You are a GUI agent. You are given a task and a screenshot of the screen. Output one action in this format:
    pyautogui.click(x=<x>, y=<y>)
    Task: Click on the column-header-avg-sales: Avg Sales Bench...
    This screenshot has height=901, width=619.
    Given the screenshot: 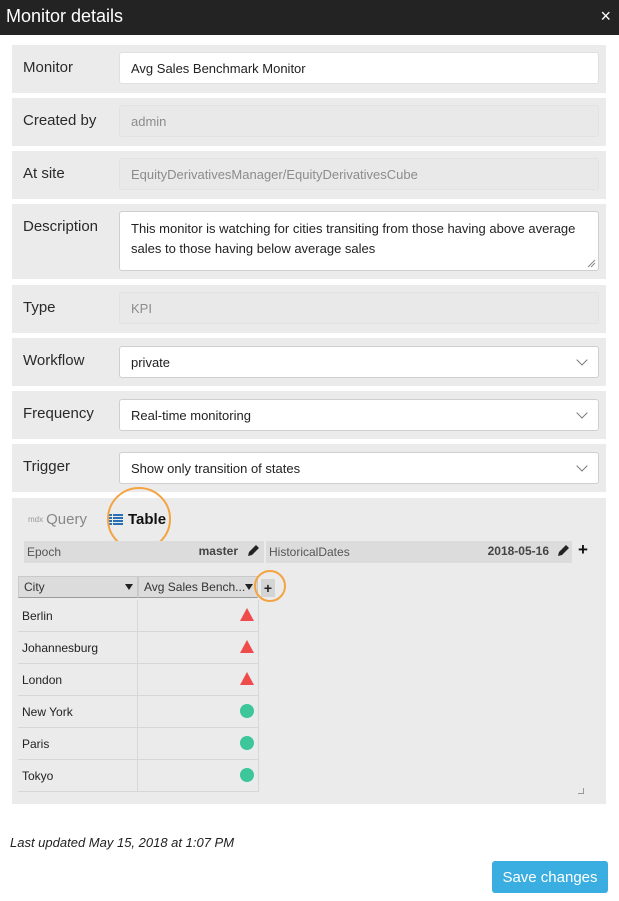 What is the action you would take?
    pyautogui.click(x=198, y=587)
    